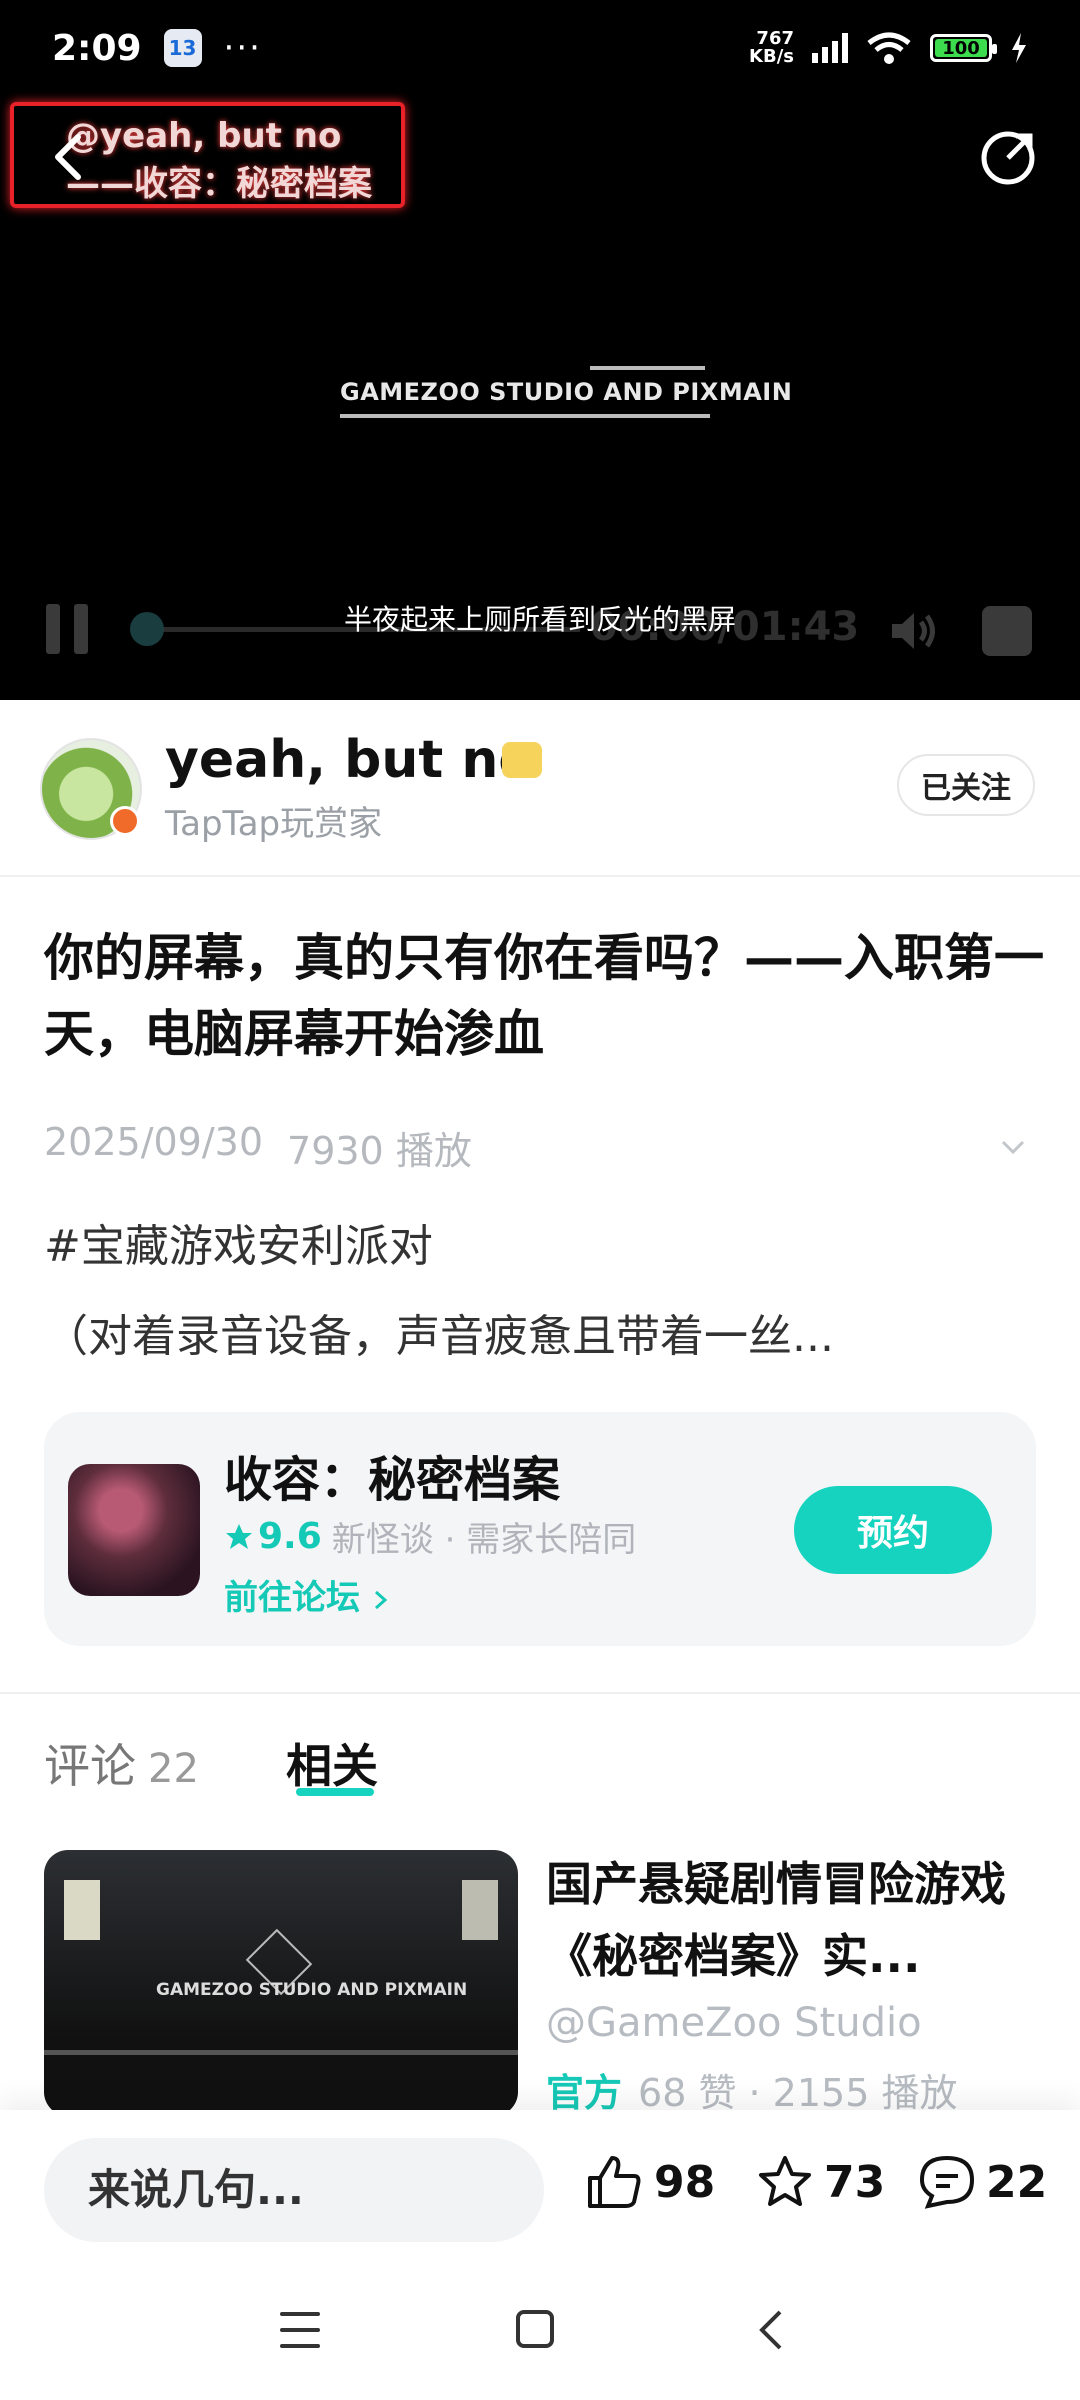 The height and width of the screenshot is (2400, 1080). Describe the element at coordinates (785, 2181) in the screenshot. I see `star-outline-icon` at that location.